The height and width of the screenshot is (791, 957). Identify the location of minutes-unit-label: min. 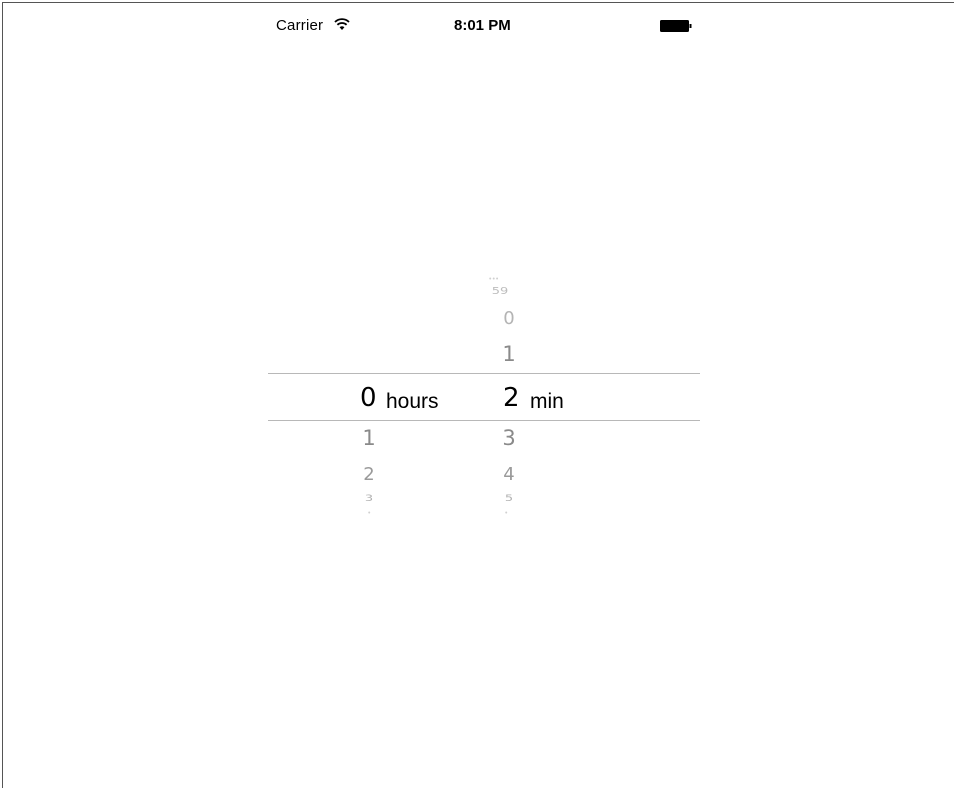
(547, 401).